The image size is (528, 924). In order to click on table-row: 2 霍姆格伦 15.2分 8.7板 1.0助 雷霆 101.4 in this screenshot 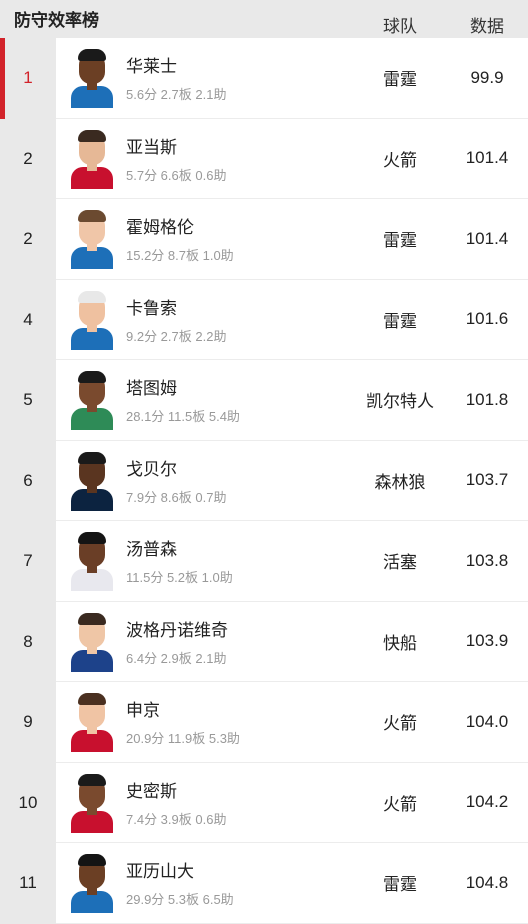, I will do `click(264, 239)`.